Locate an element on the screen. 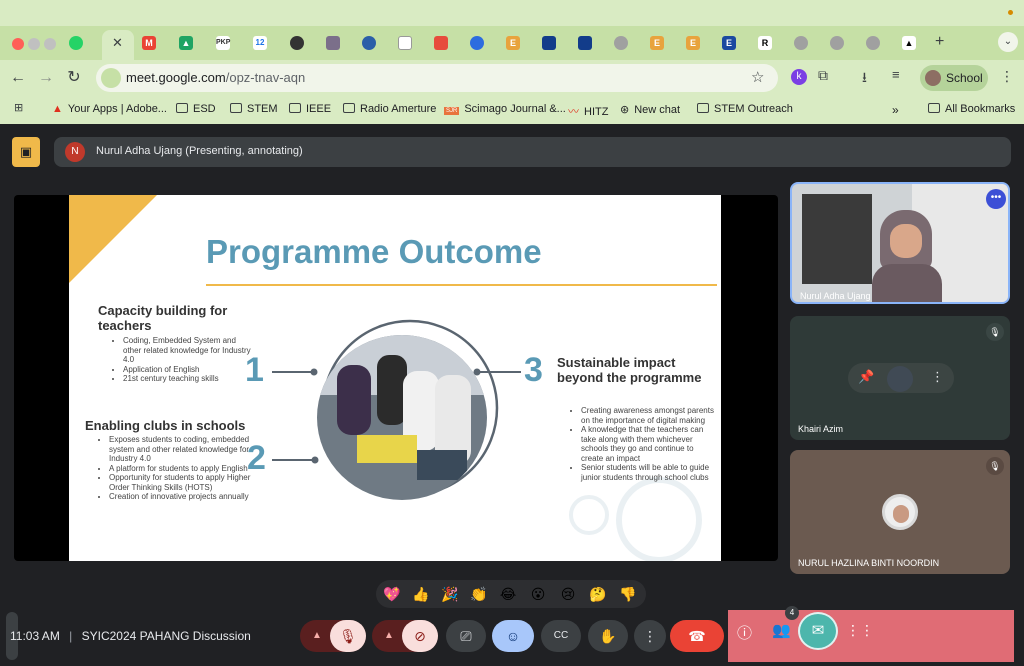  bookmarks-overflow-icon: » is located at coordinates (895, 110).